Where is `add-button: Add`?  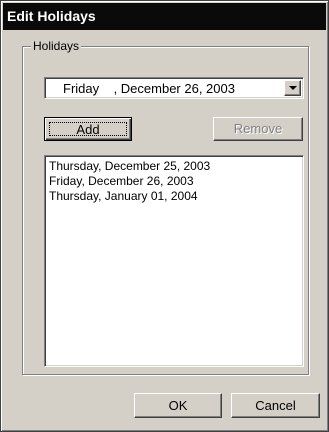 add-button: Add is located at coordinates (88, 129).